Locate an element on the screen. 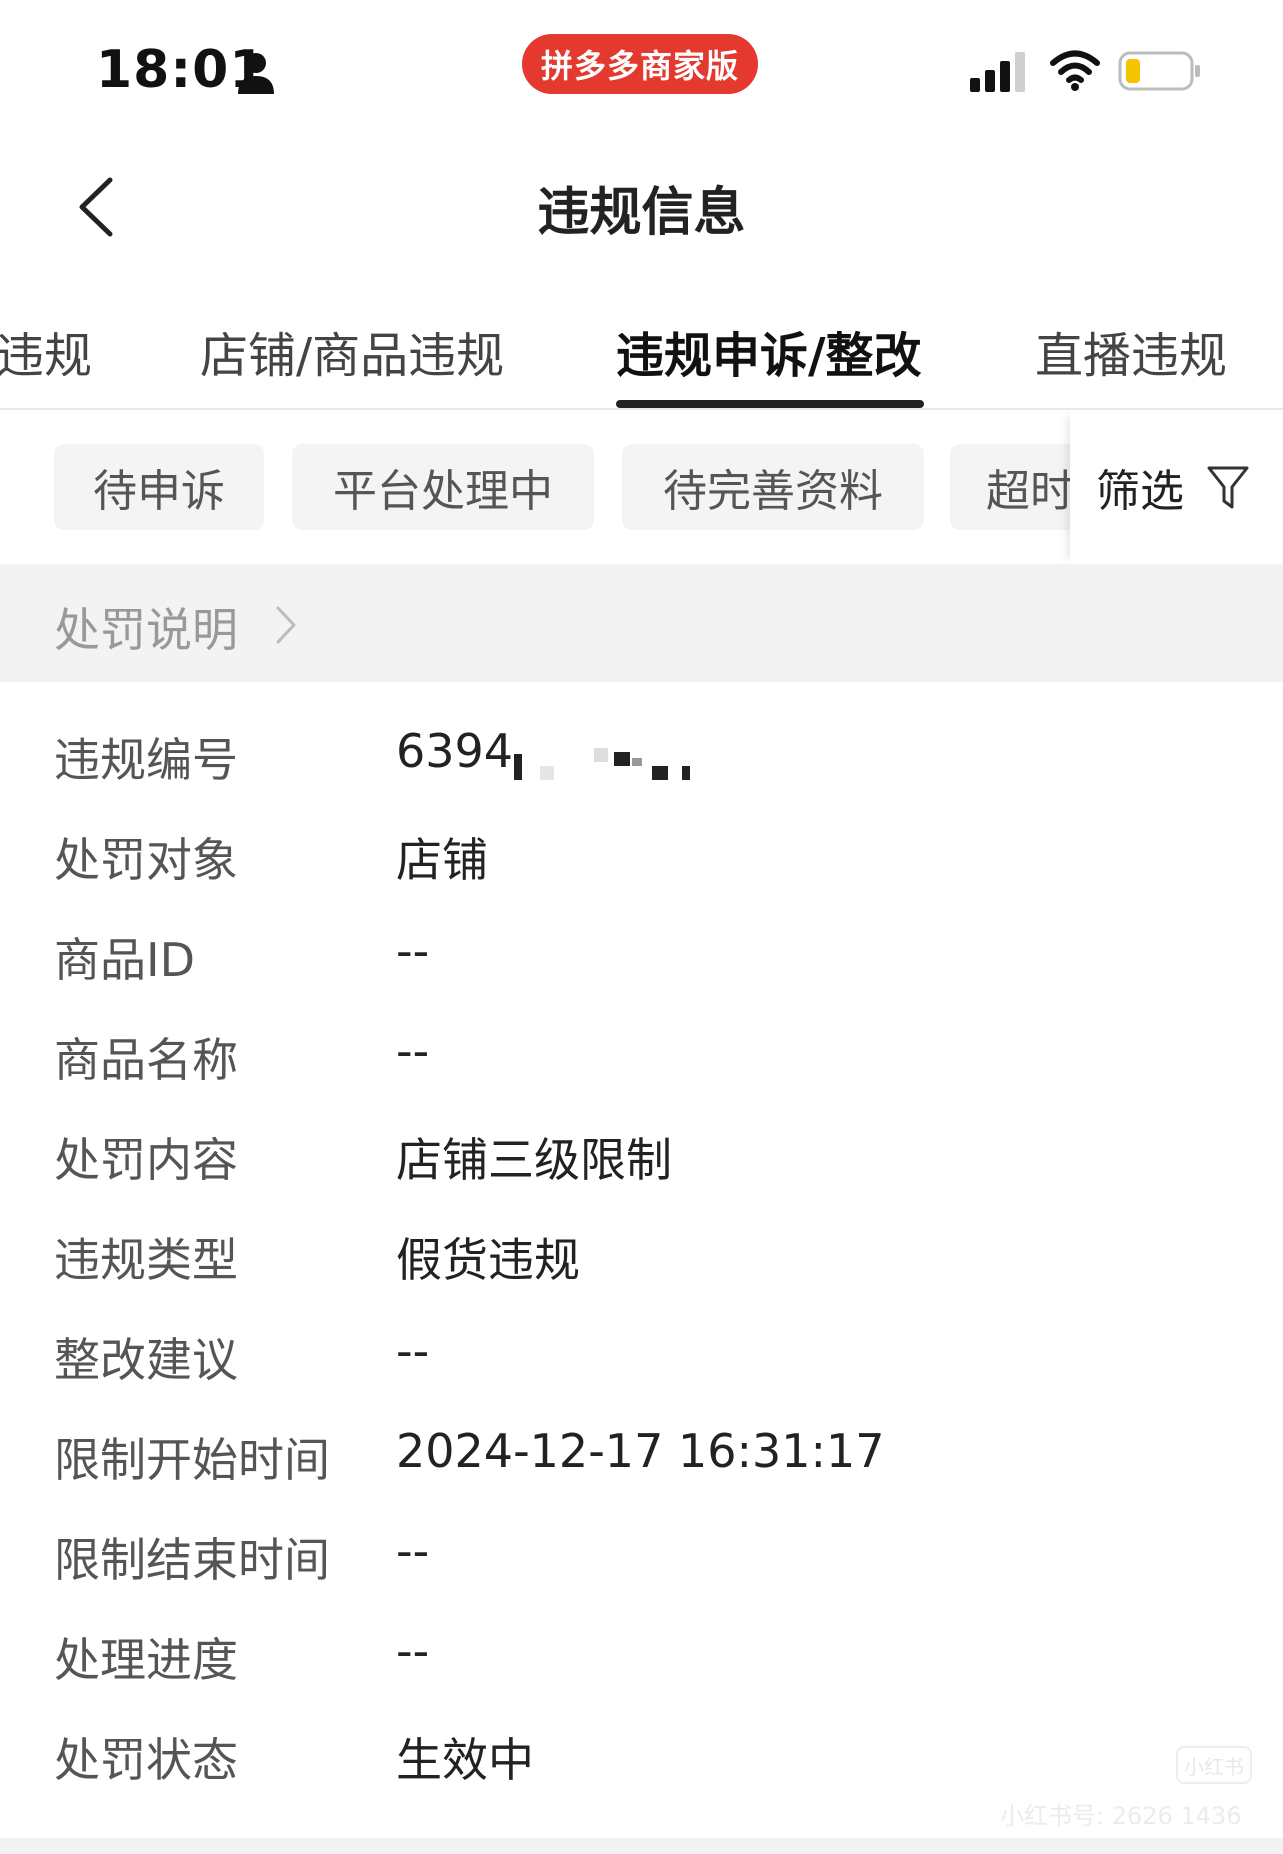 The width and height of the screenshot is (1283, 1854). filter-label: 筛选 is located at coordinates (1140, 491).